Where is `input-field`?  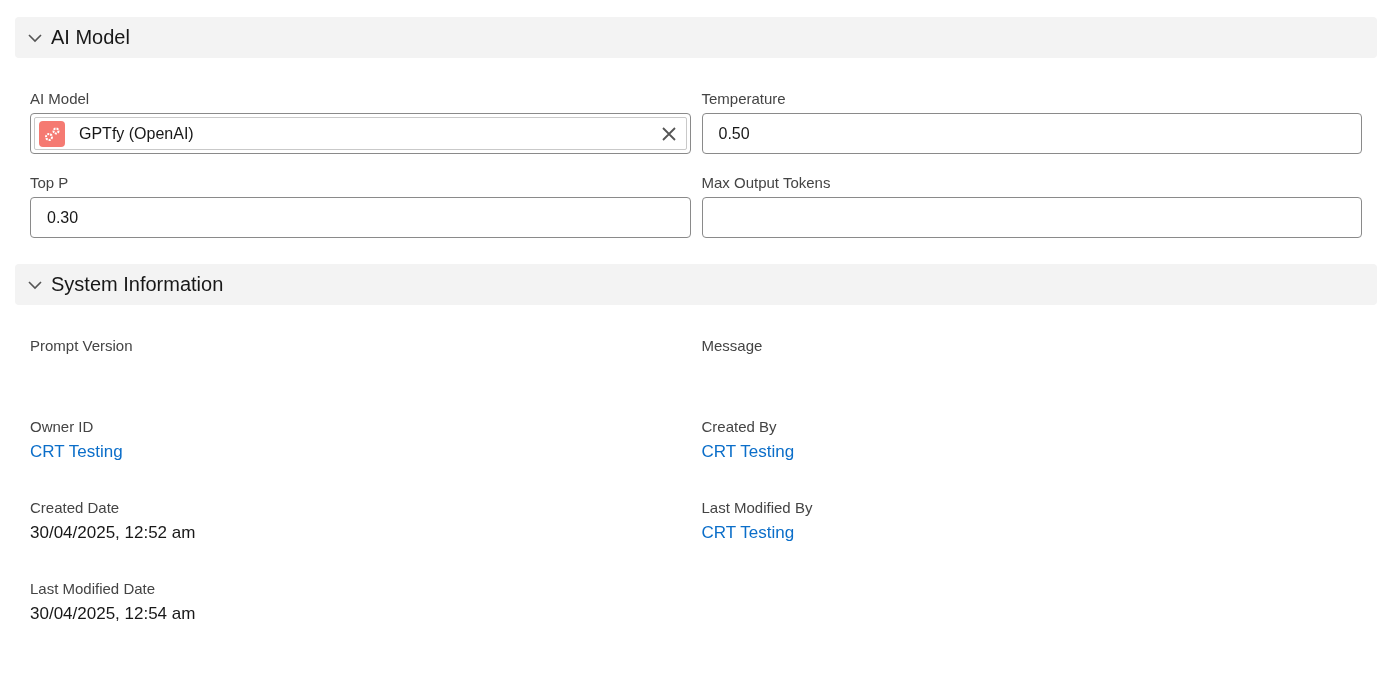
input-field is located at coordinates (1031, 217).